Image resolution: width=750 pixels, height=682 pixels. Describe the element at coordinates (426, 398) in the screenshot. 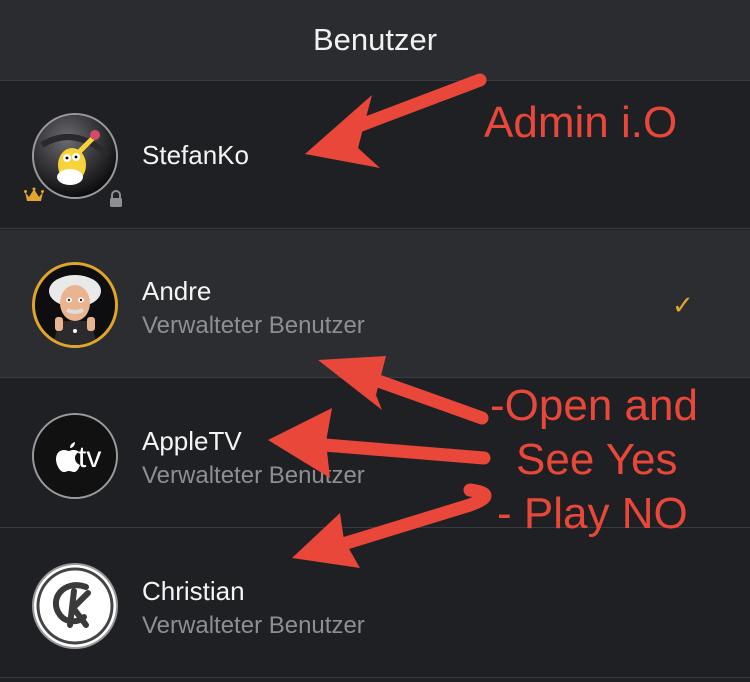

I see `arrow-to-andre` at that location.